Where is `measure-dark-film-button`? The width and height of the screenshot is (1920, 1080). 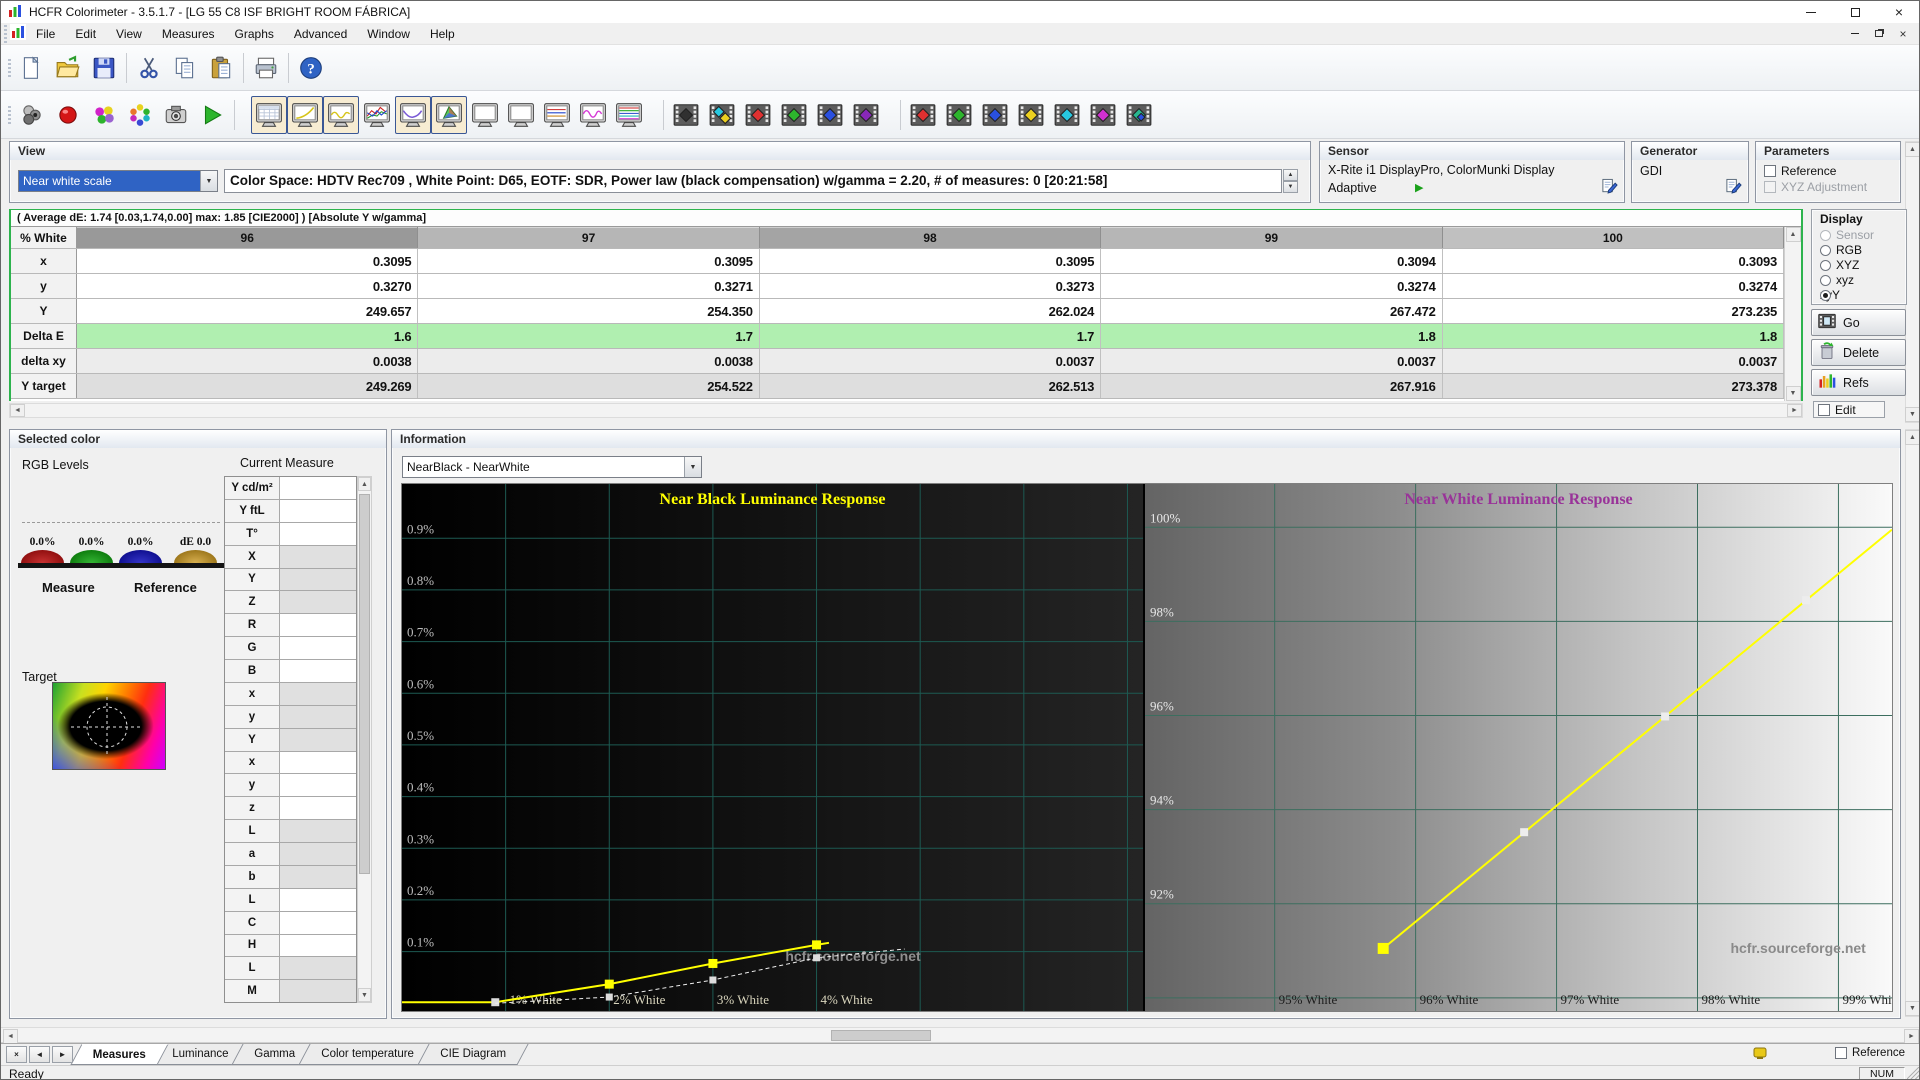
measure-dark-film-button is located at coordinates (686, 115).